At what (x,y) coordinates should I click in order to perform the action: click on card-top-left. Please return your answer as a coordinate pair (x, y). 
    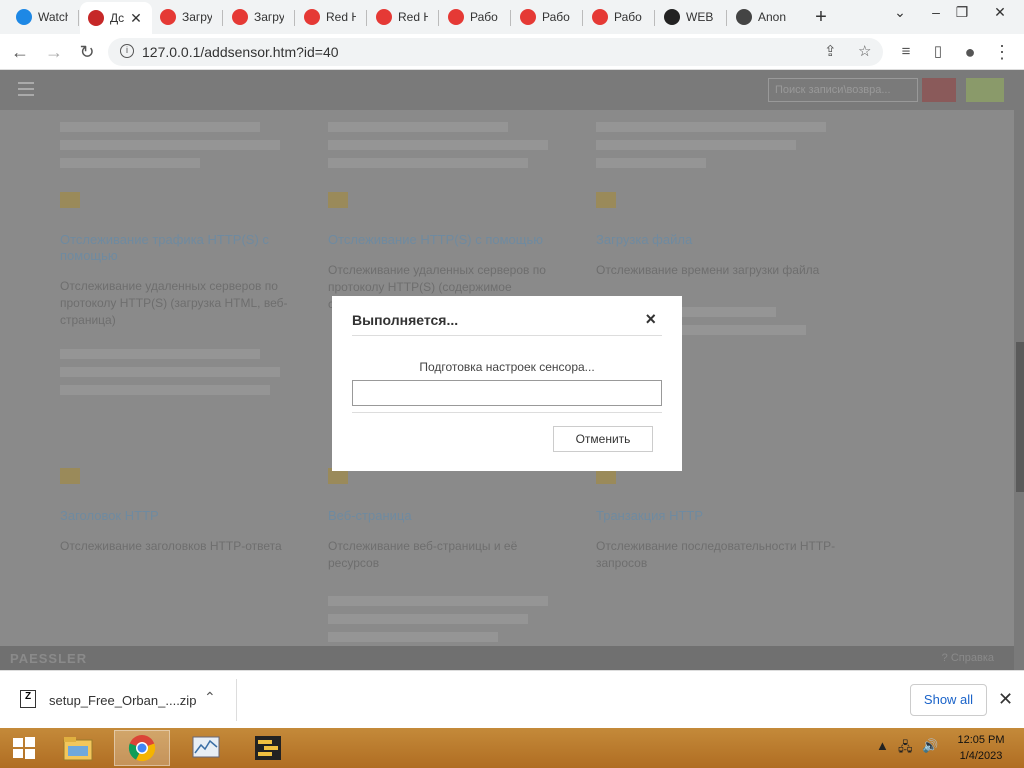
    Looking at the image, I should click on (180, 145).